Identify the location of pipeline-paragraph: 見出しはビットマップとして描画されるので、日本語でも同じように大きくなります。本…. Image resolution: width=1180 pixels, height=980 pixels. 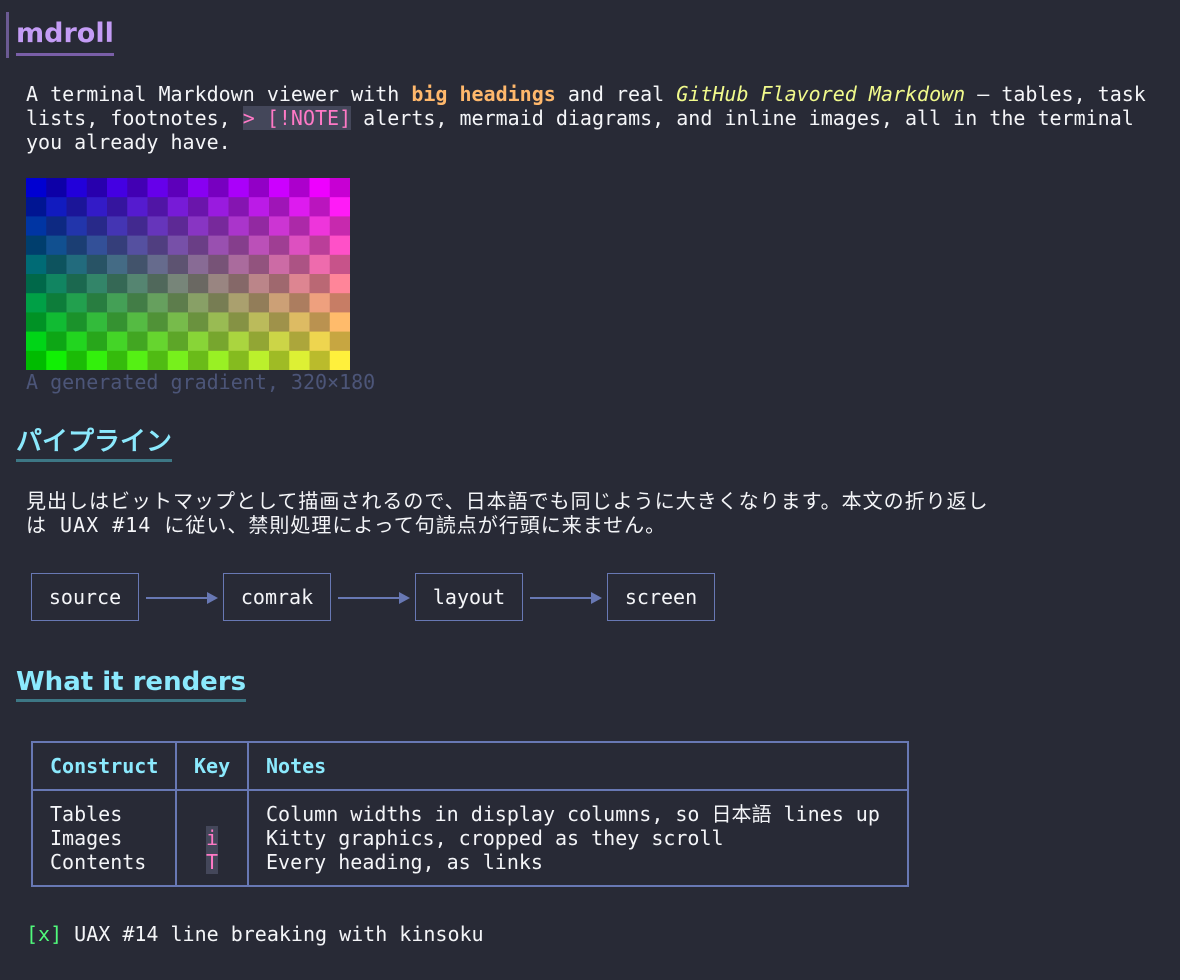
(596, 513).